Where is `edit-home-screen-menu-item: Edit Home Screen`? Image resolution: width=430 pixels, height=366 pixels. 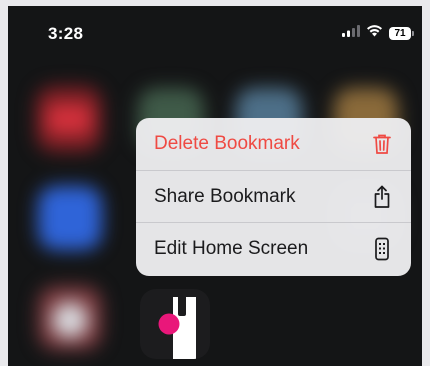 edit-home-screen-menu-item: Edit Home Screen is located at coordinates (273, 248).